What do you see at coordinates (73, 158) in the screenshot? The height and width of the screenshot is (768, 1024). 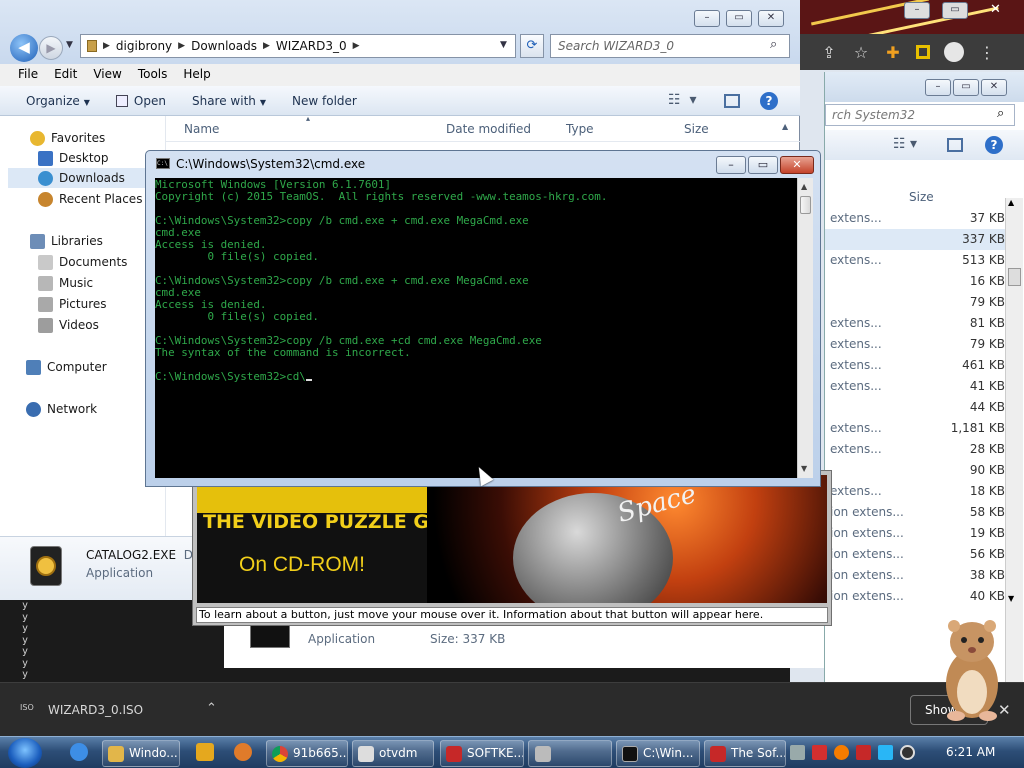 I see `nav-desktop: Desktop` at bounding box center [73, 158].